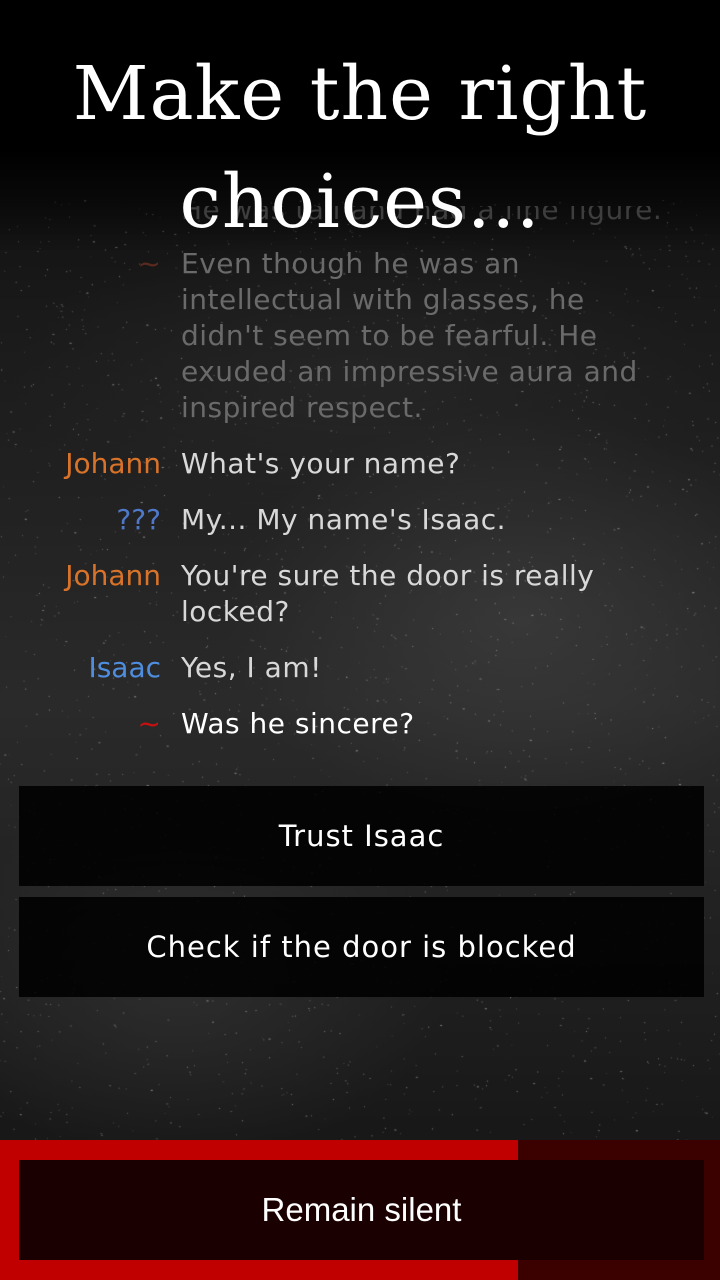 This screenshot has width=720, height=1280. I want to click on dialogue-line: Johann What's your name?, so click(360, 464).